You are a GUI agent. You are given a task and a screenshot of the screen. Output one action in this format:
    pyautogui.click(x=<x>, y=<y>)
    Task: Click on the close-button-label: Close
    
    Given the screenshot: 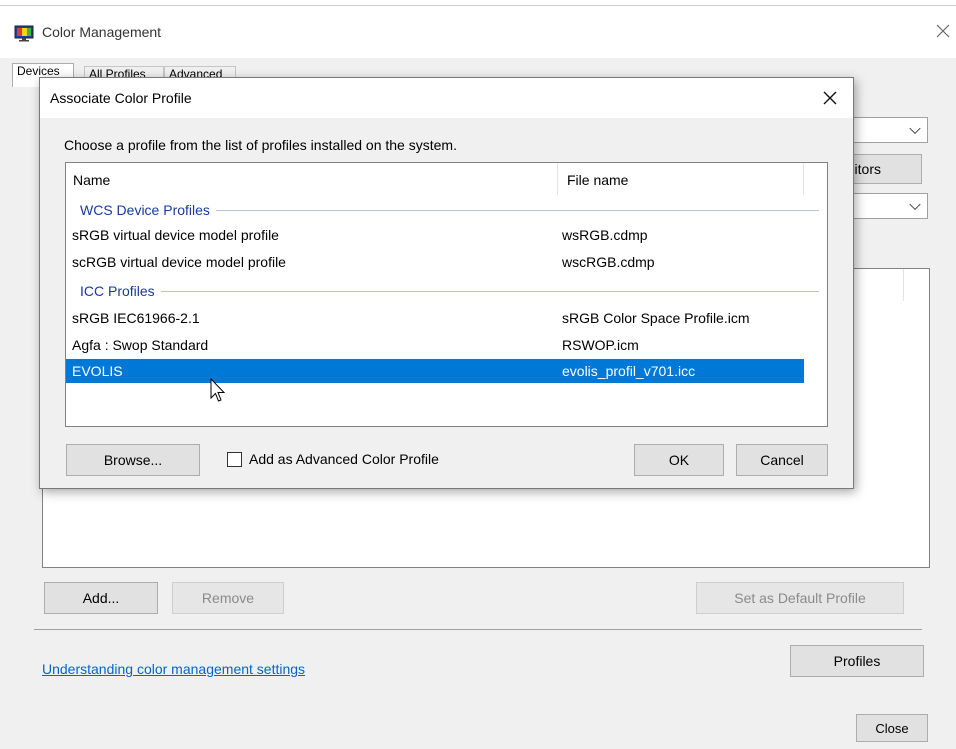 What is the action you would take?
    pyautogui.click(x=892, y=728)
    